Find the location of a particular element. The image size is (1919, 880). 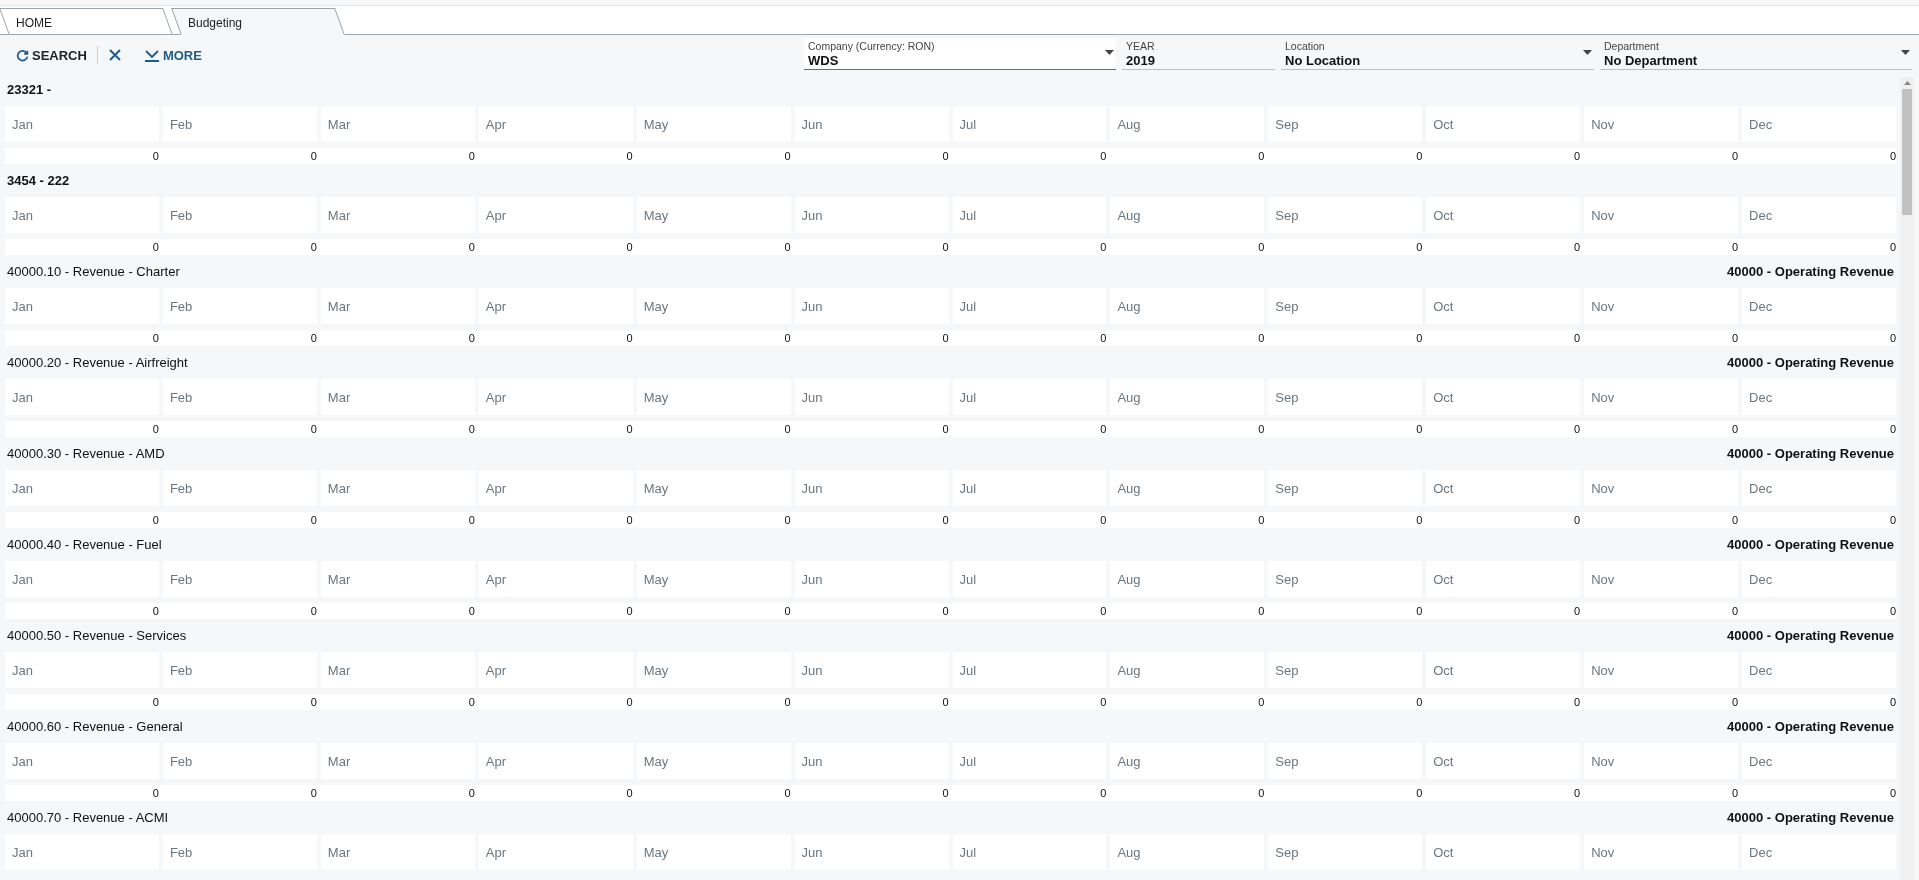

more-button: MORE is located at coordinates (172, 55).